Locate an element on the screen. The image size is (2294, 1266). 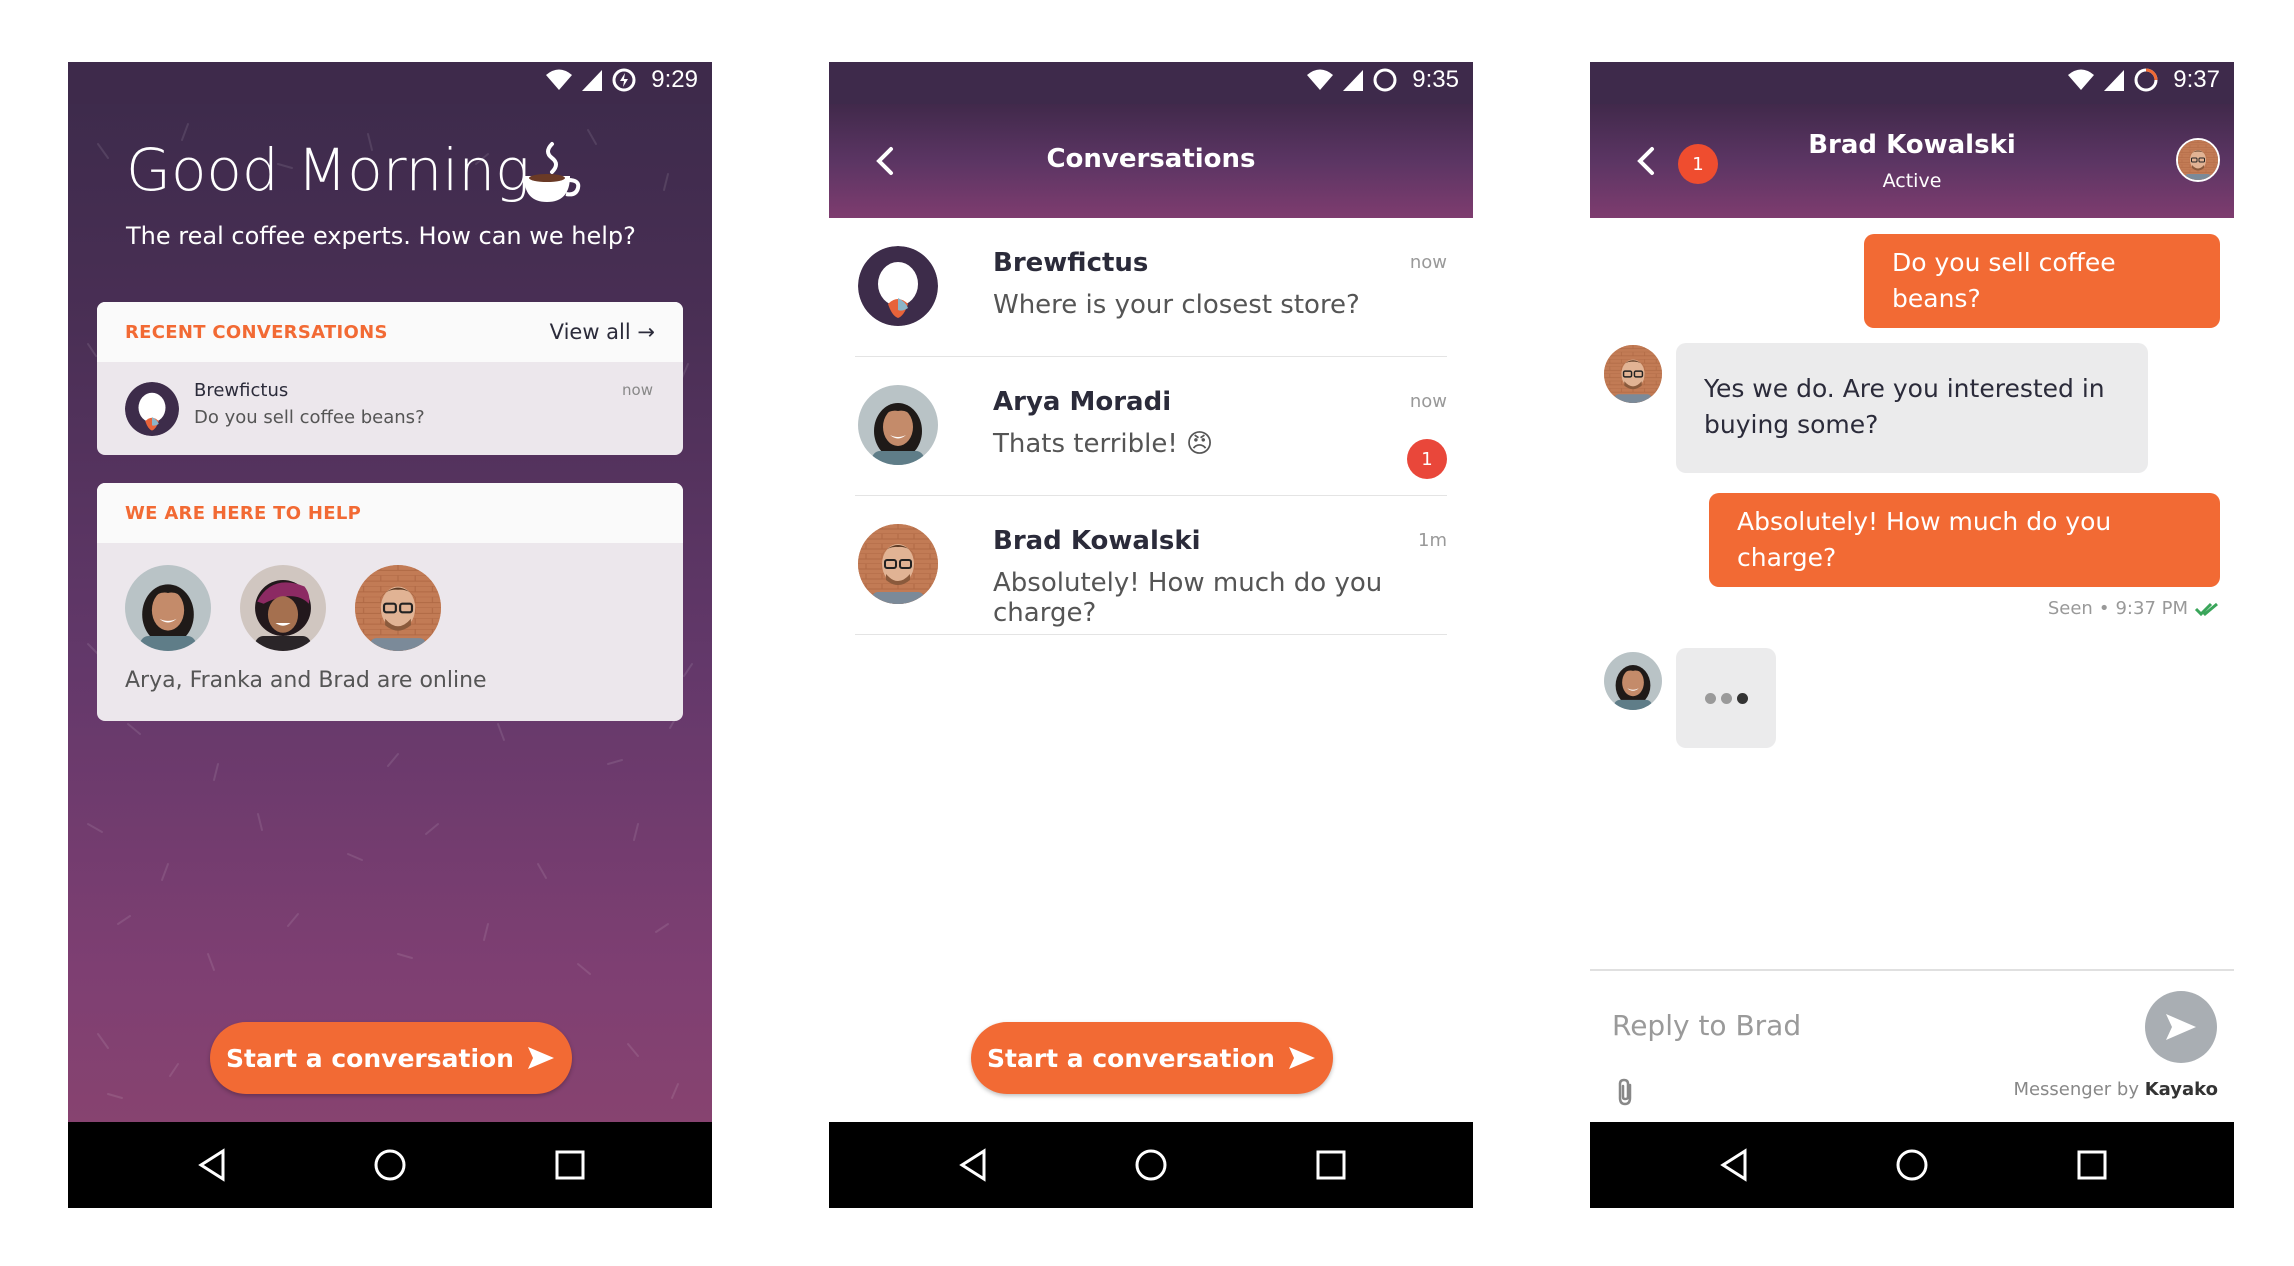
recent-conversation-item: Brewfictus Do you sell coffee beans? now is located at coordinates (390, 408).